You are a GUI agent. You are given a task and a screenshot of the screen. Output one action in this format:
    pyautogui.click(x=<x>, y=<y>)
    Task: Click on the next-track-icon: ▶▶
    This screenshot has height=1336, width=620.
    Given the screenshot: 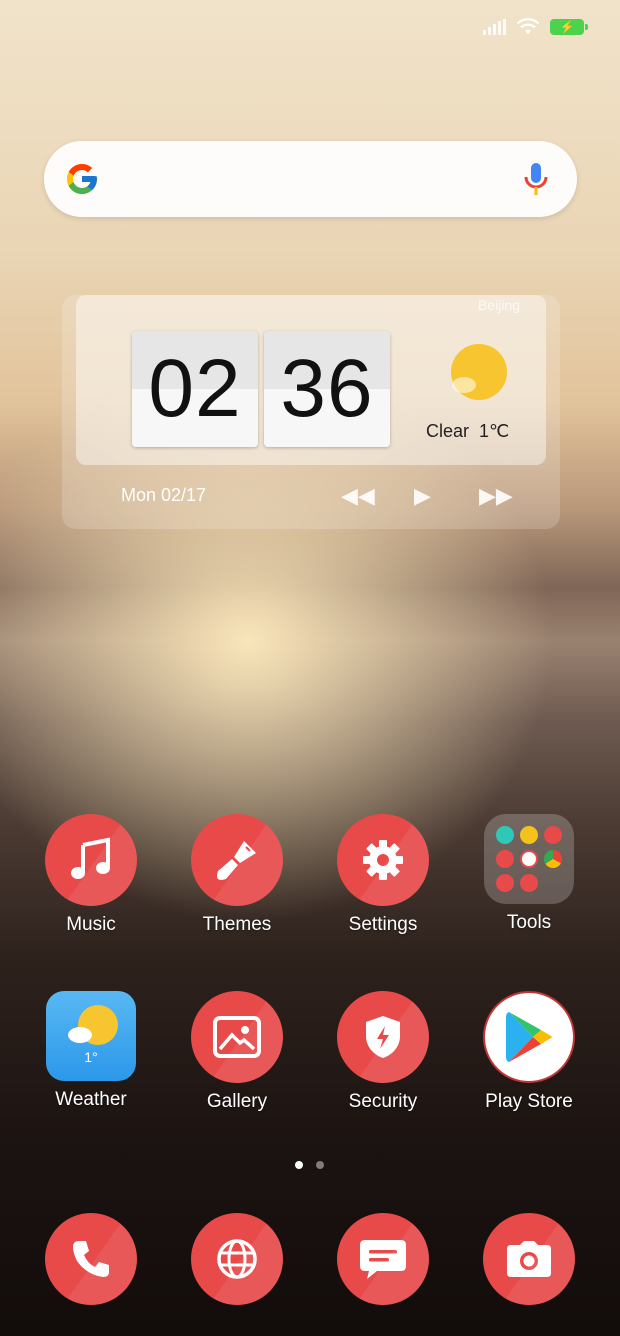 What is the action you would take?
    pyautogui.click(x=496, y=496)
    